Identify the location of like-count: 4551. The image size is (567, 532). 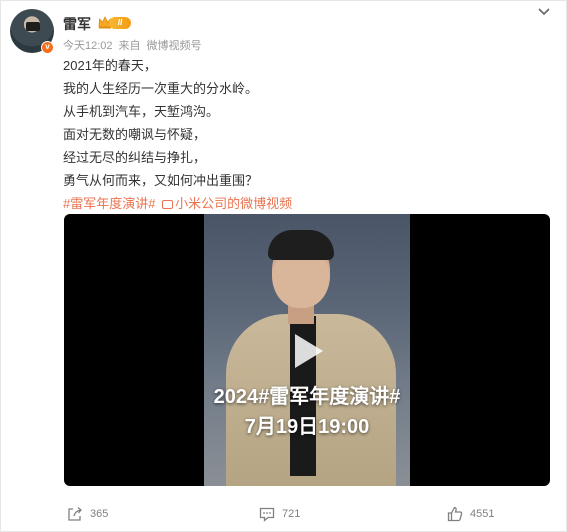
(482, 514).